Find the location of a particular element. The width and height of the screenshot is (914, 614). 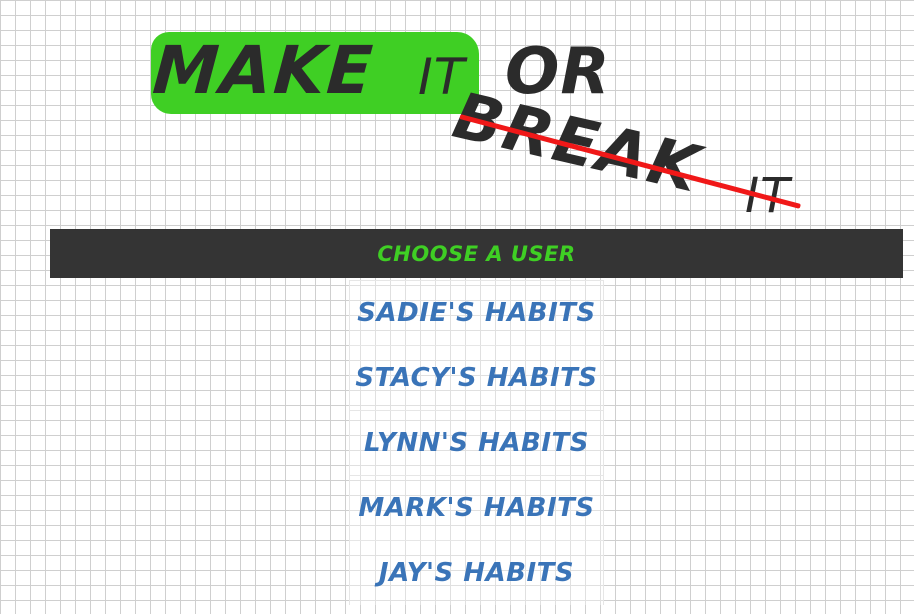

user-link-stacy: Stacy's Habits is located at coordinates (476, 378).